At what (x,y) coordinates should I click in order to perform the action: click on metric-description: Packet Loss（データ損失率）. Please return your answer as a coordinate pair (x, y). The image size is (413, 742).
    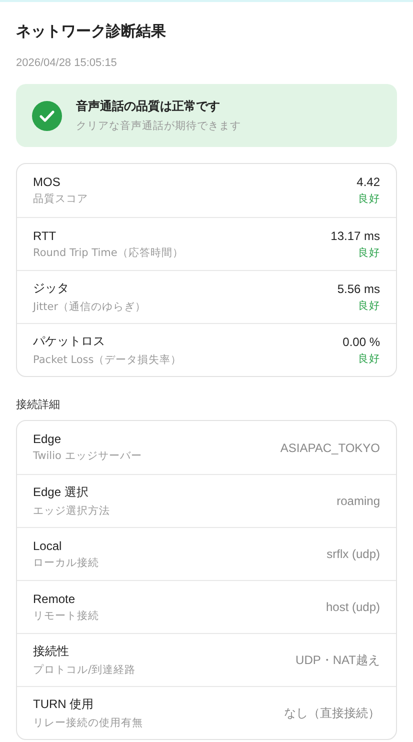
    Looking at the image, I should click on (107, 360).